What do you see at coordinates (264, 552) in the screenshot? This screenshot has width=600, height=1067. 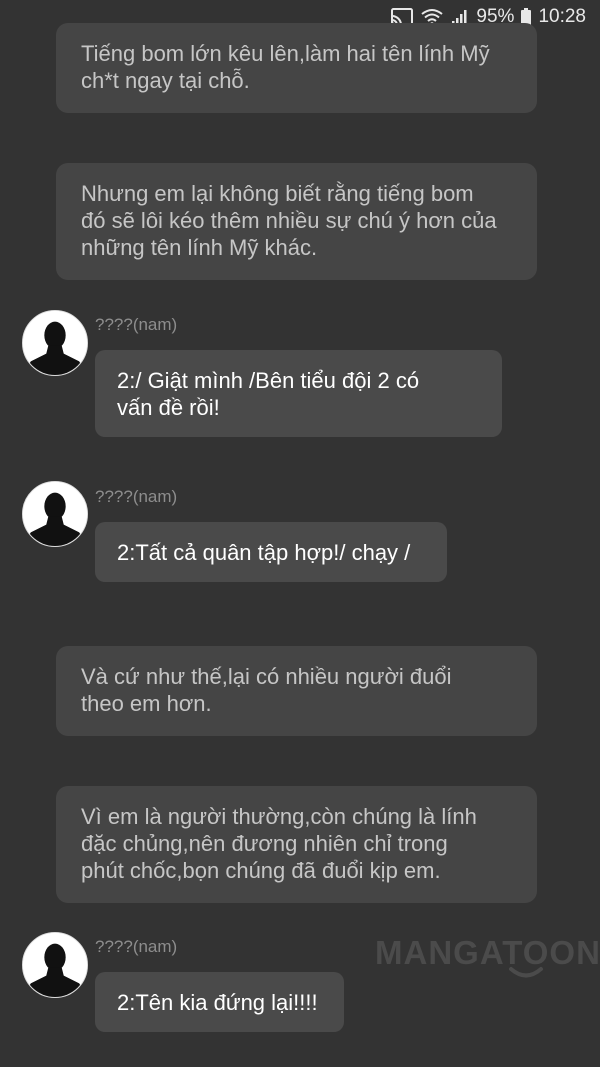 I see `dialogue-line: 2:Tất cả quân tập hợp!/ chạy /` at bounding box center [264, 552].